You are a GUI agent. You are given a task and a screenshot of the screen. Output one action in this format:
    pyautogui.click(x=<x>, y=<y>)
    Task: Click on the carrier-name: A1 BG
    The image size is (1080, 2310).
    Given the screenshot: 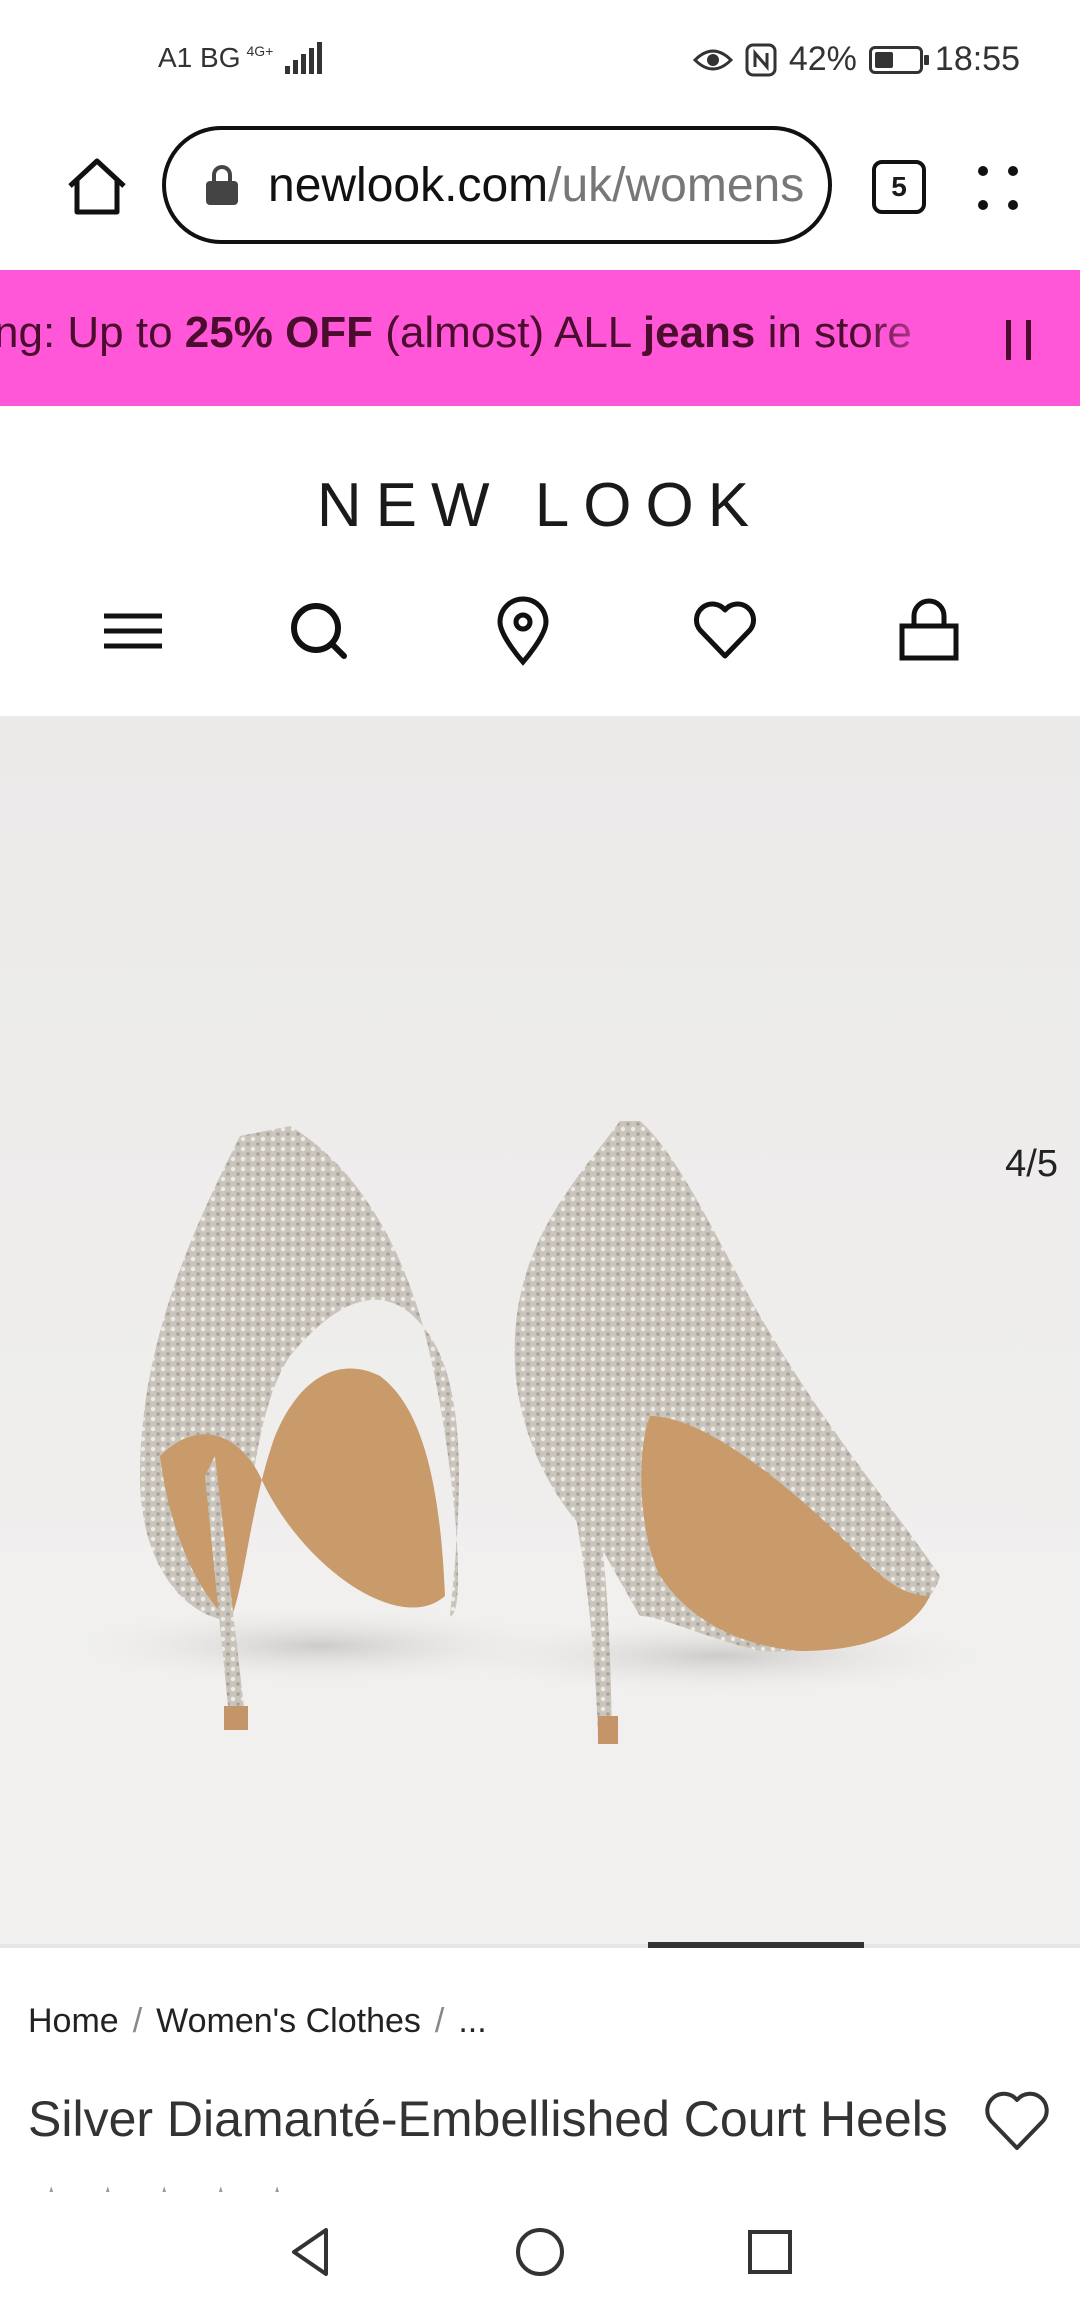 What is the action you would take?
    pyautogui.click(x=199, y=57)
    